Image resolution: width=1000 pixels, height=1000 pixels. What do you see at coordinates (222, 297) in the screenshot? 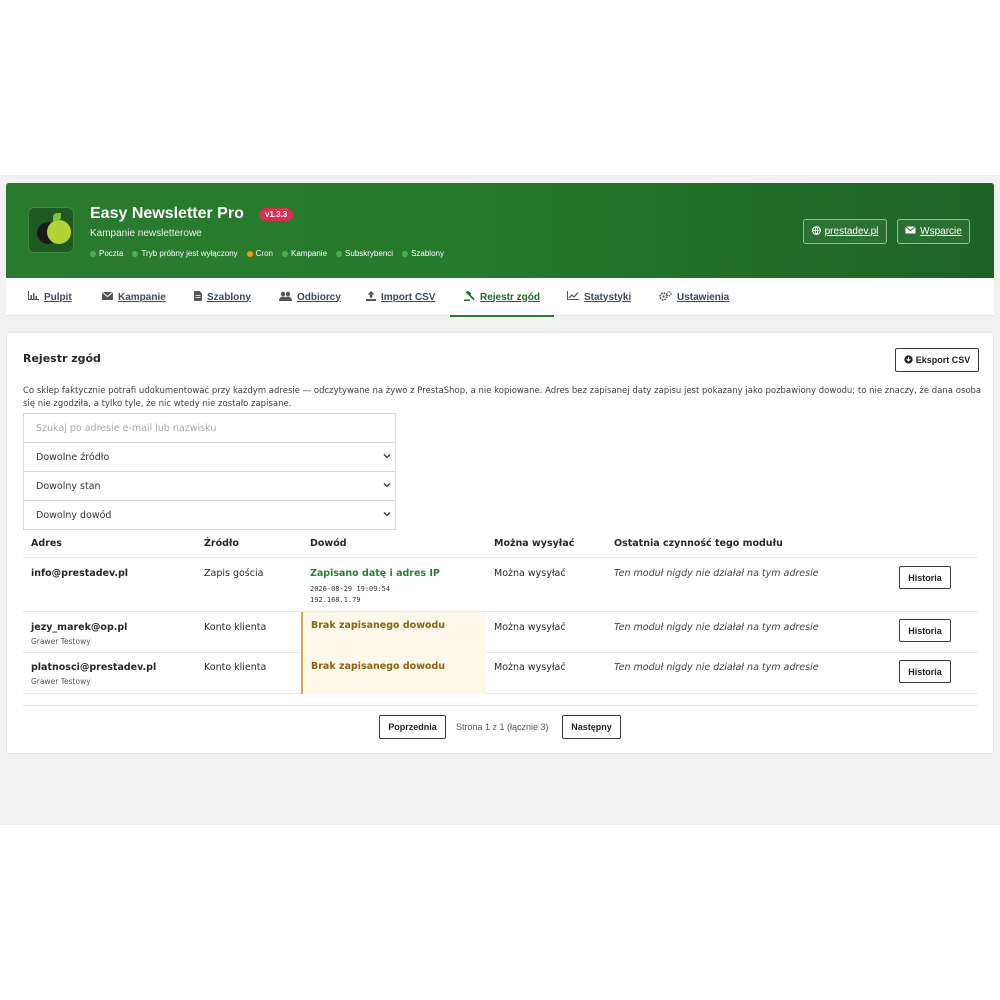
I see `tab-szablony: Szablony` at bounding box center [222, 297].